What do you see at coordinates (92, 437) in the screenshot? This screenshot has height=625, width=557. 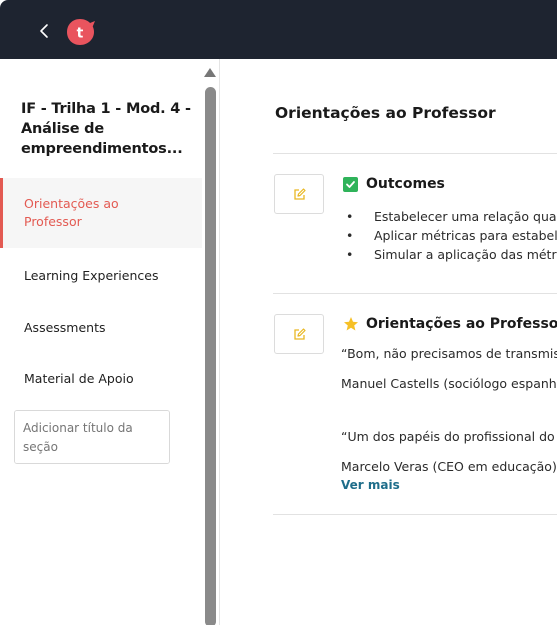 I see `add-section-title-input` at bounding box center [92, 437].